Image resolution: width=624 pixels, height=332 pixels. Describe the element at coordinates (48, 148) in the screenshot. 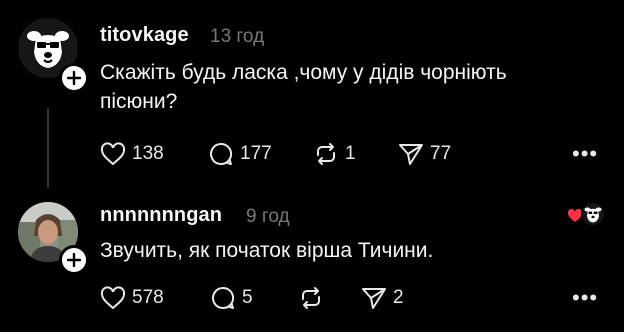

I see `thread-line` at that location.